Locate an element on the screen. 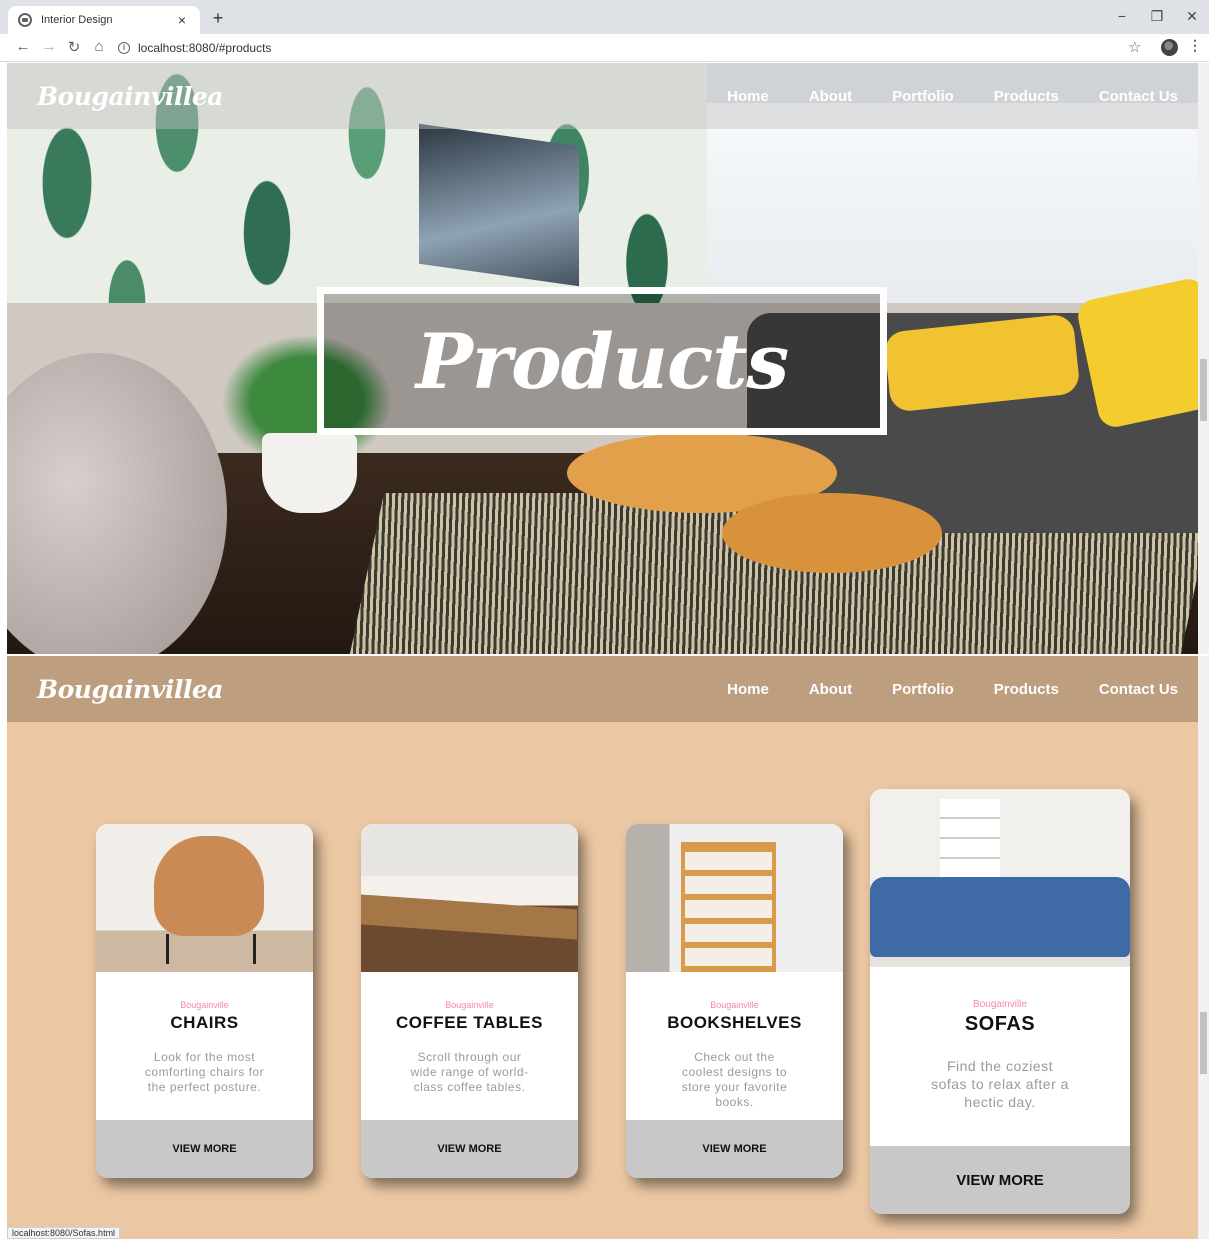 The height and width of the screenshot is (1239, 1209). star-icon: ☆ is located at coordinates (1134, 47).